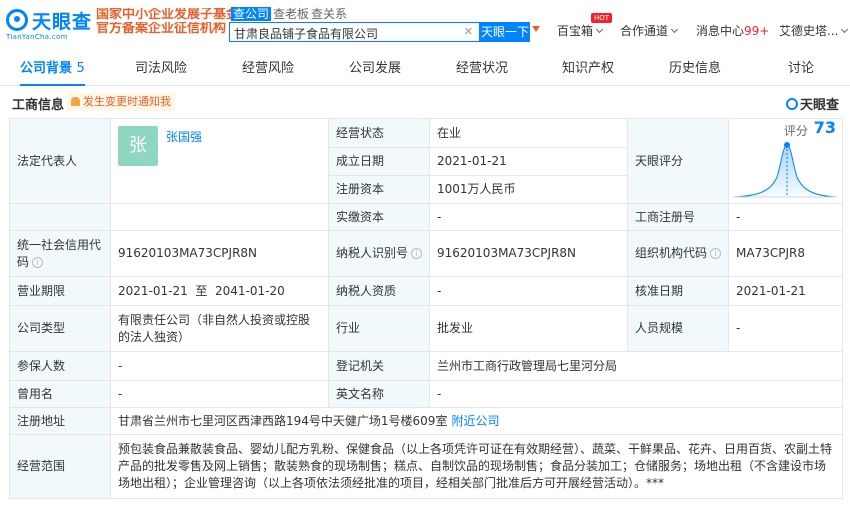 The width and height of the screenshot is (850, 509). I want to click on taxpayer-id-value: 91620103MA73CPJR8N, so click(528, 253).